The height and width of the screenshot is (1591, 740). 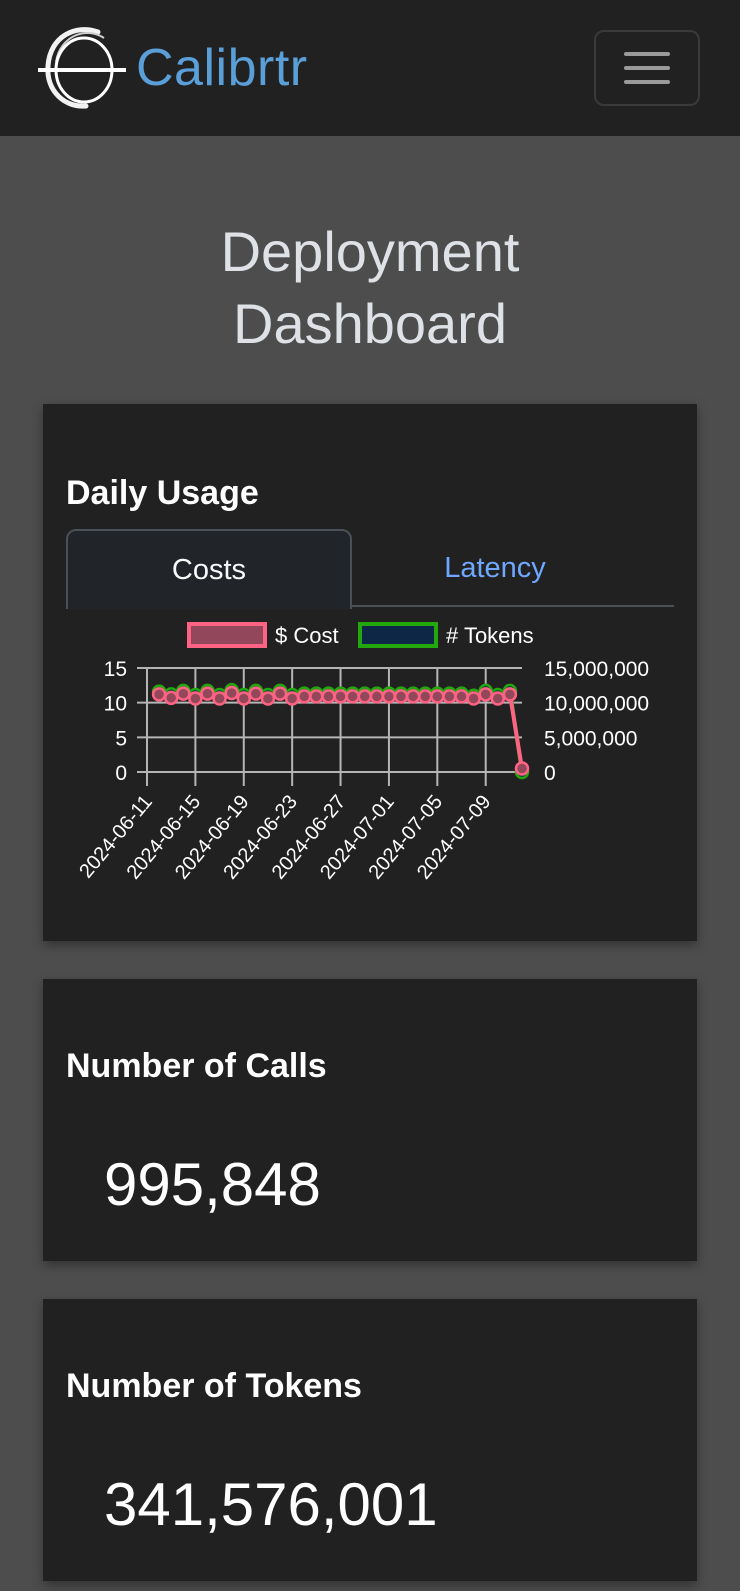 I want to click on y-left-tick-label: 0, so click(x=121, y=773).